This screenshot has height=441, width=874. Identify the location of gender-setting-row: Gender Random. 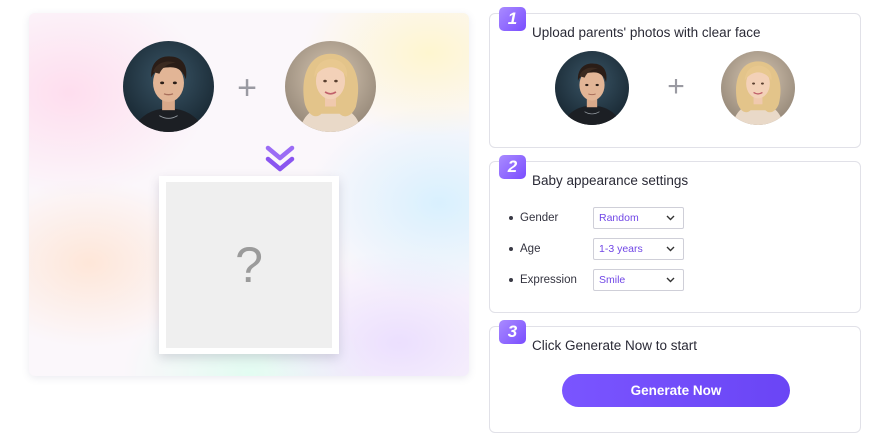
(596, 218).